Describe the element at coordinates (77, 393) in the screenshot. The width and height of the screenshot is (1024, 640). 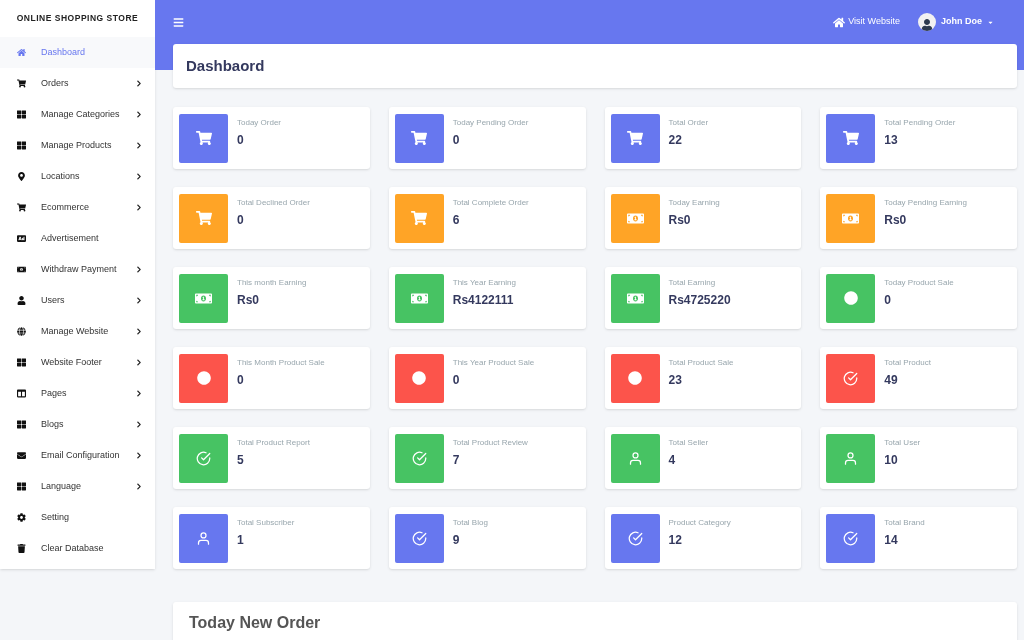
I see `sidebar-item: Pages` at that location.